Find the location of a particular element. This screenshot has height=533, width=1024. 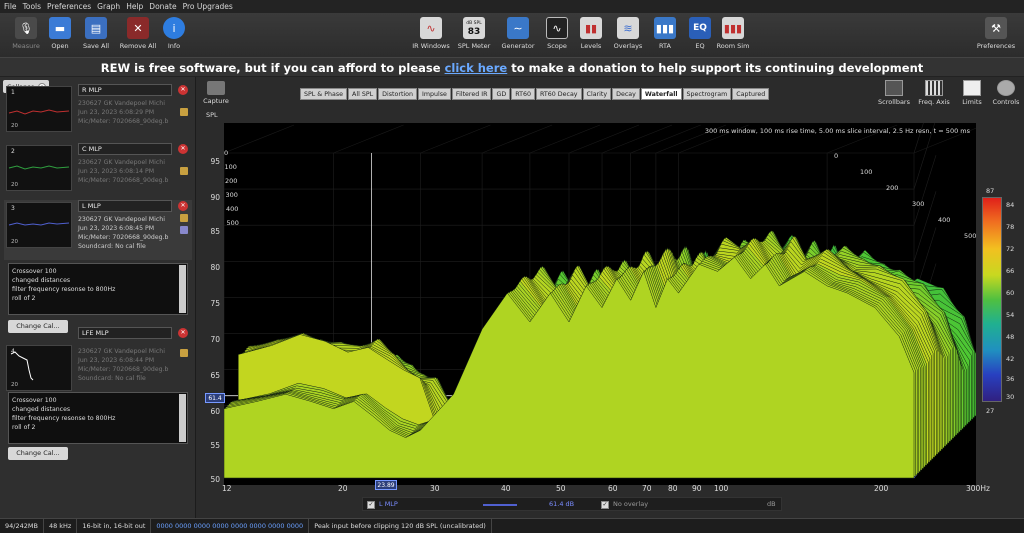

y-tick-label: 60 is located at coordinates (215, 411).